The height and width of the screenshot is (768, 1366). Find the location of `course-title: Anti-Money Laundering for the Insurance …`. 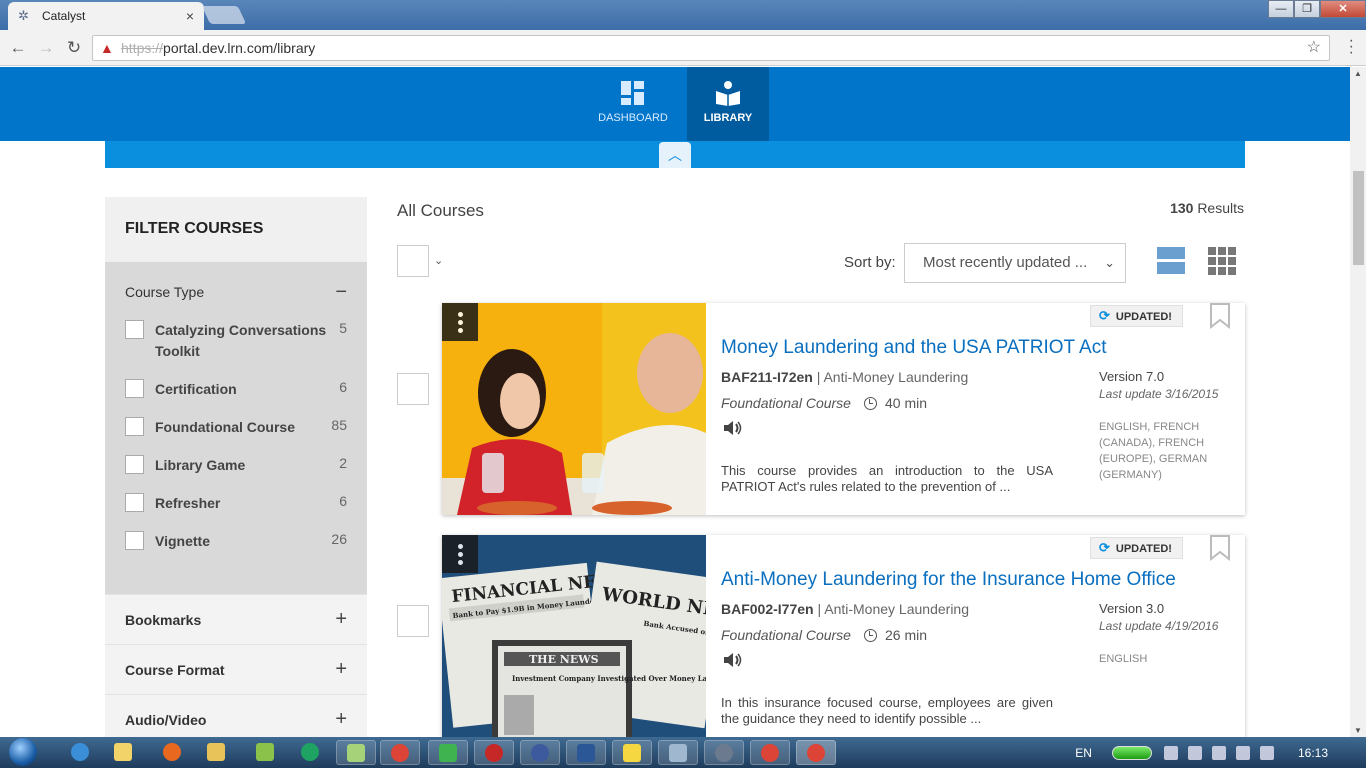

course-title: Anti-Money Laundering for the Insurance … is located at coordinates (948, 580).